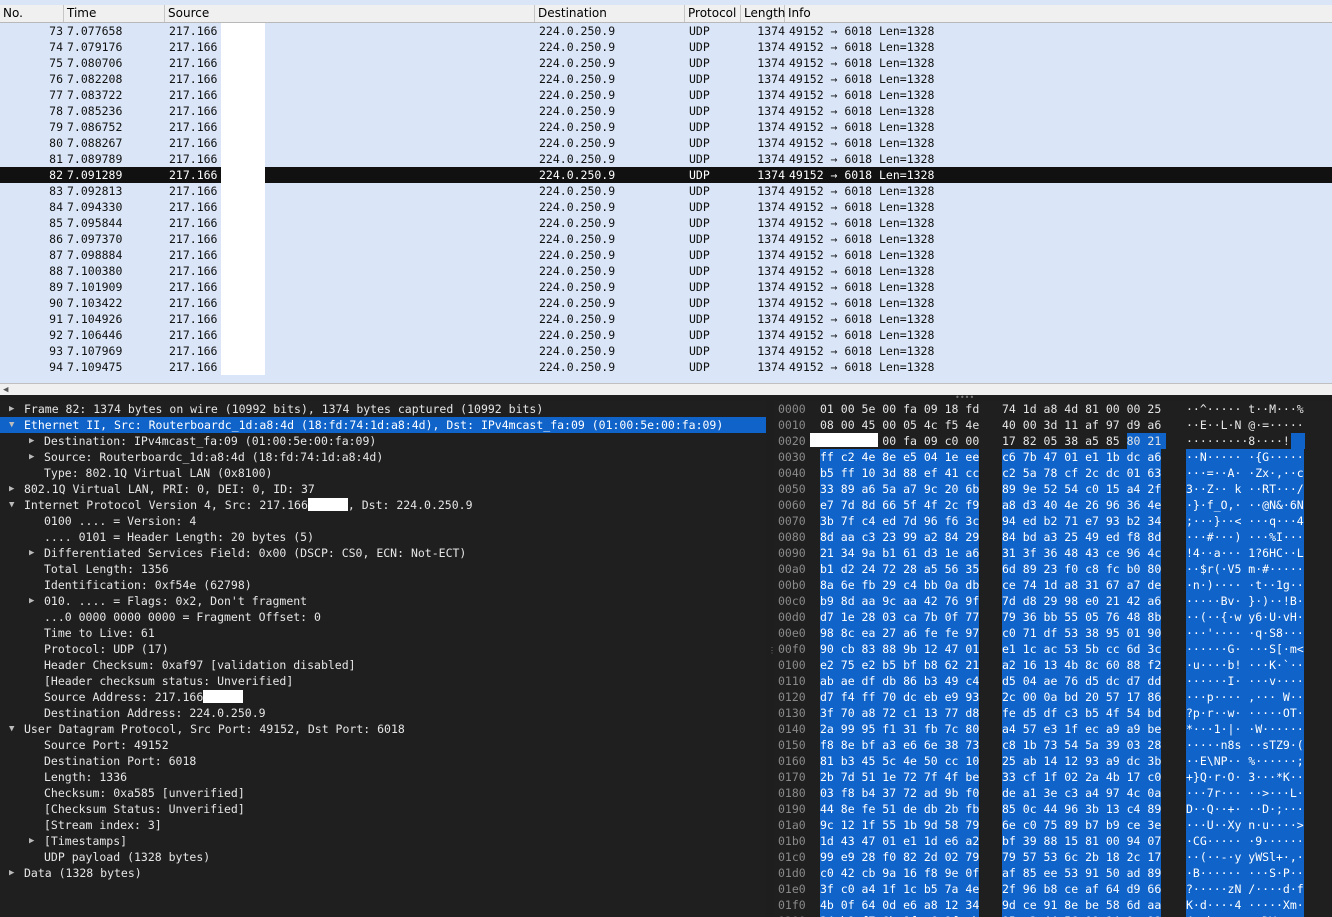  I want to click on hex-bytes-left: 9c 12 1f 55 1b 9d 58 79, so click(900, 825).